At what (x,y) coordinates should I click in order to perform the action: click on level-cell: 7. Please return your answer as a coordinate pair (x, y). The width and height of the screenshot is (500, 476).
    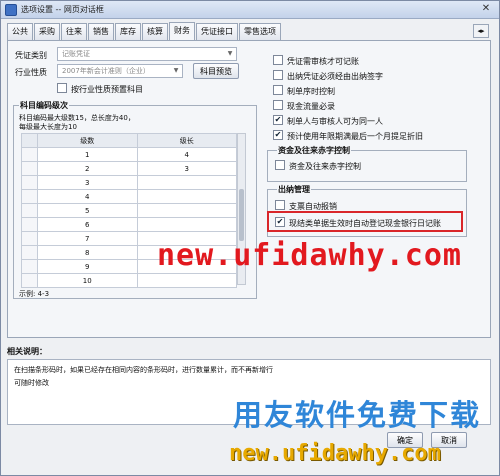
    Looking at the image, I should click on (87, 238).